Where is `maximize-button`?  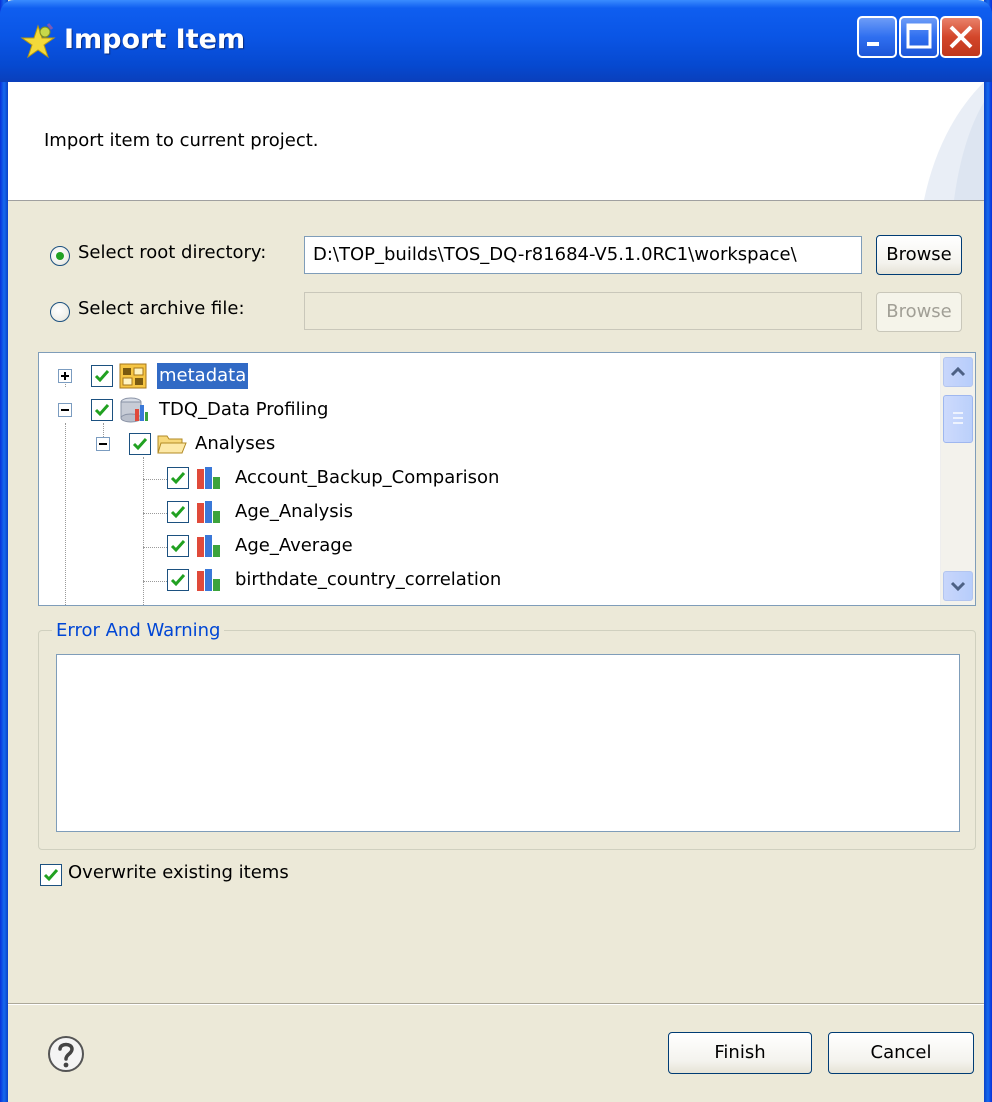
maximize-button is located at coordinates (919, 37).